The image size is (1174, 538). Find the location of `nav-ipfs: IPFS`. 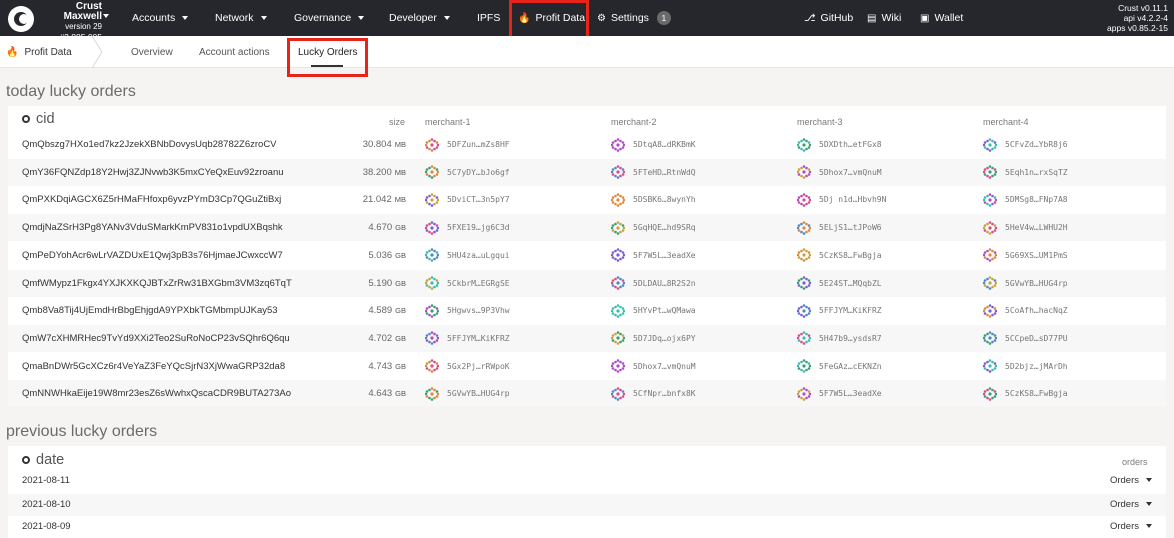

nav-ipfs: IPFS is located at coordinates (488, 18).